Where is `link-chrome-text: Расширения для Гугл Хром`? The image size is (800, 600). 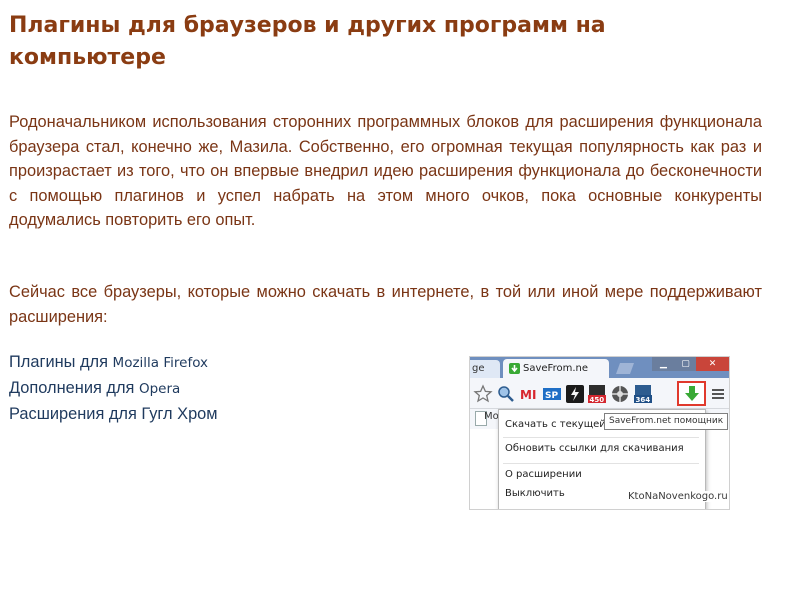
link-chrome-text: Расширения для Гугл Хром is located at coordinates (113, 414).